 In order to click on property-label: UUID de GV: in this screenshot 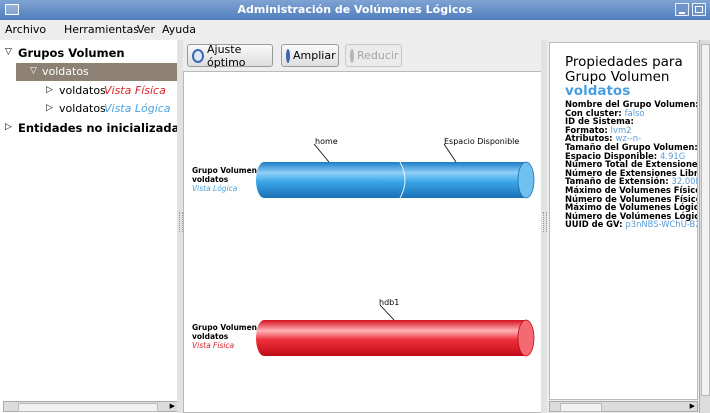, I will do `click(594, 224)`.